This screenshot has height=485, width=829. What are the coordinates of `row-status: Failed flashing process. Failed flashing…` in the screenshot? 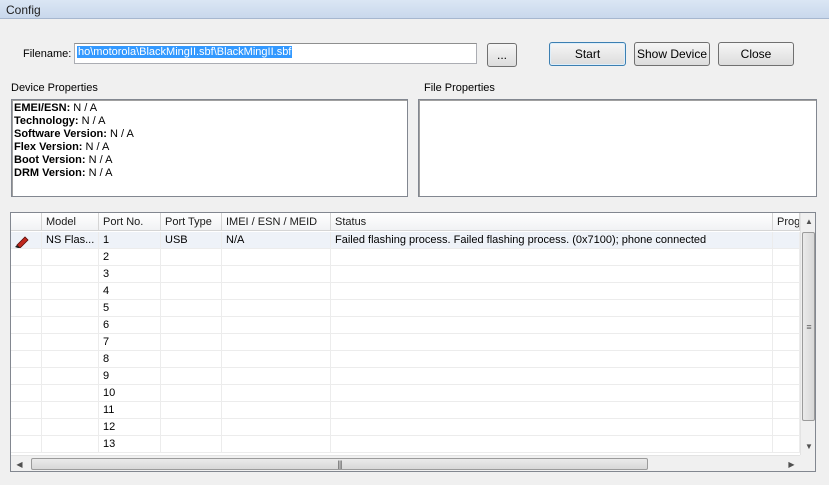 It's located at (552, 240).